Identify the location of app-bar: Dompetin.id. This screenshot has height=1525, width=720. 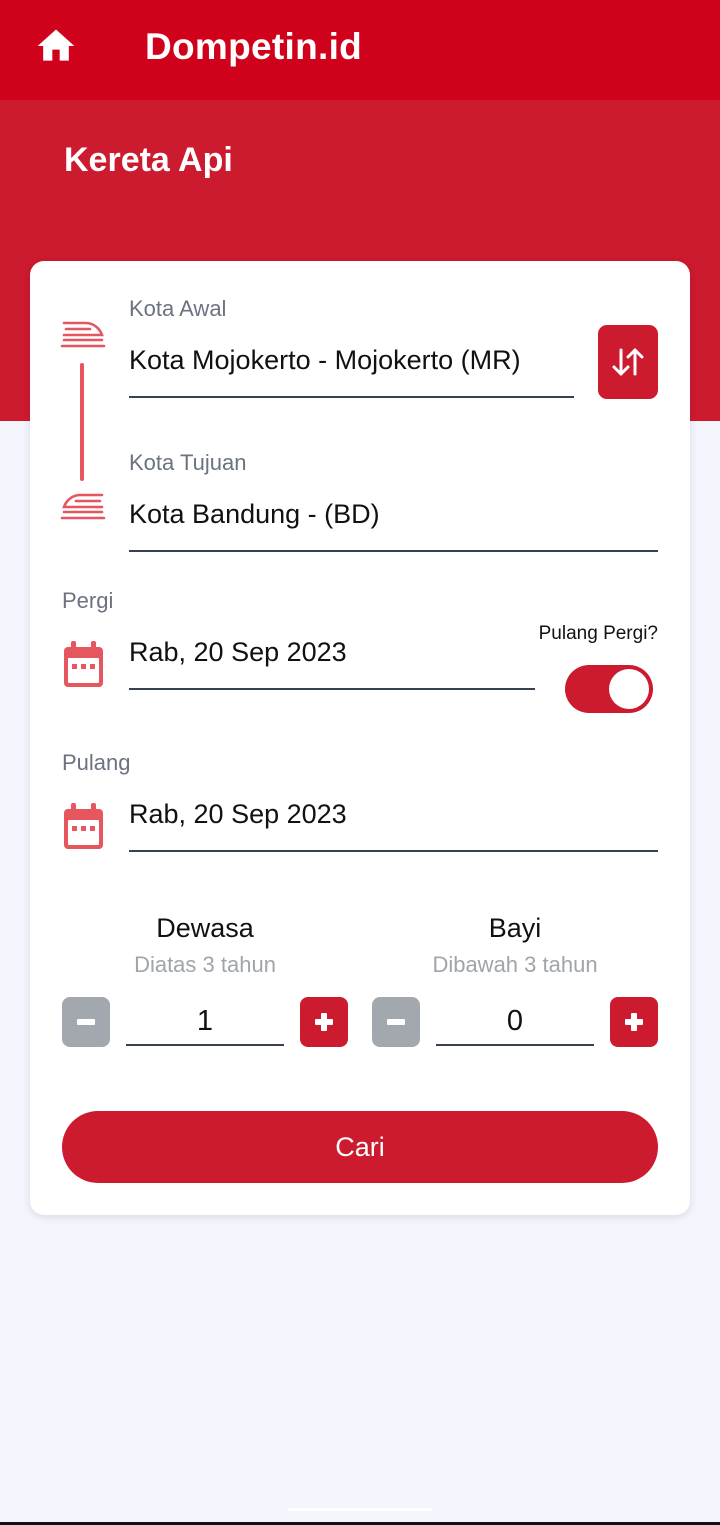
(360, 50).